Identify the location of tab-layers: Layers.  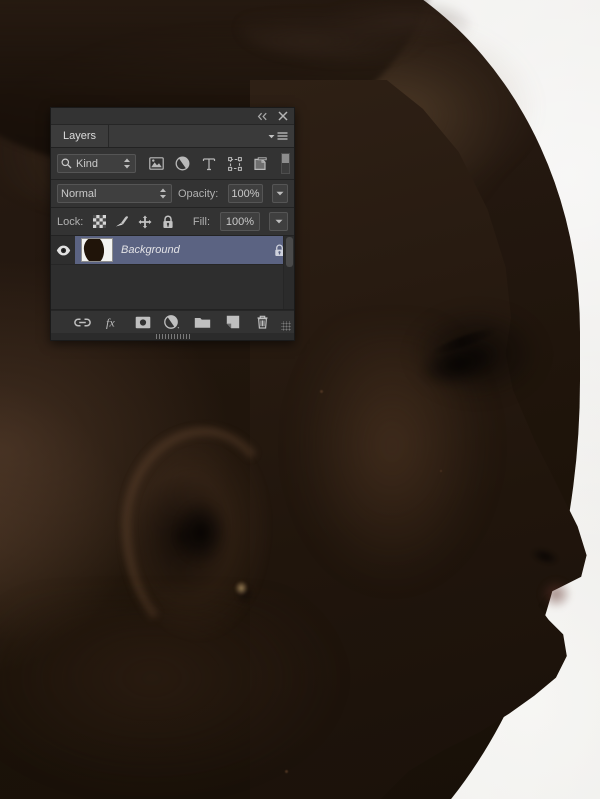
(80, 136).